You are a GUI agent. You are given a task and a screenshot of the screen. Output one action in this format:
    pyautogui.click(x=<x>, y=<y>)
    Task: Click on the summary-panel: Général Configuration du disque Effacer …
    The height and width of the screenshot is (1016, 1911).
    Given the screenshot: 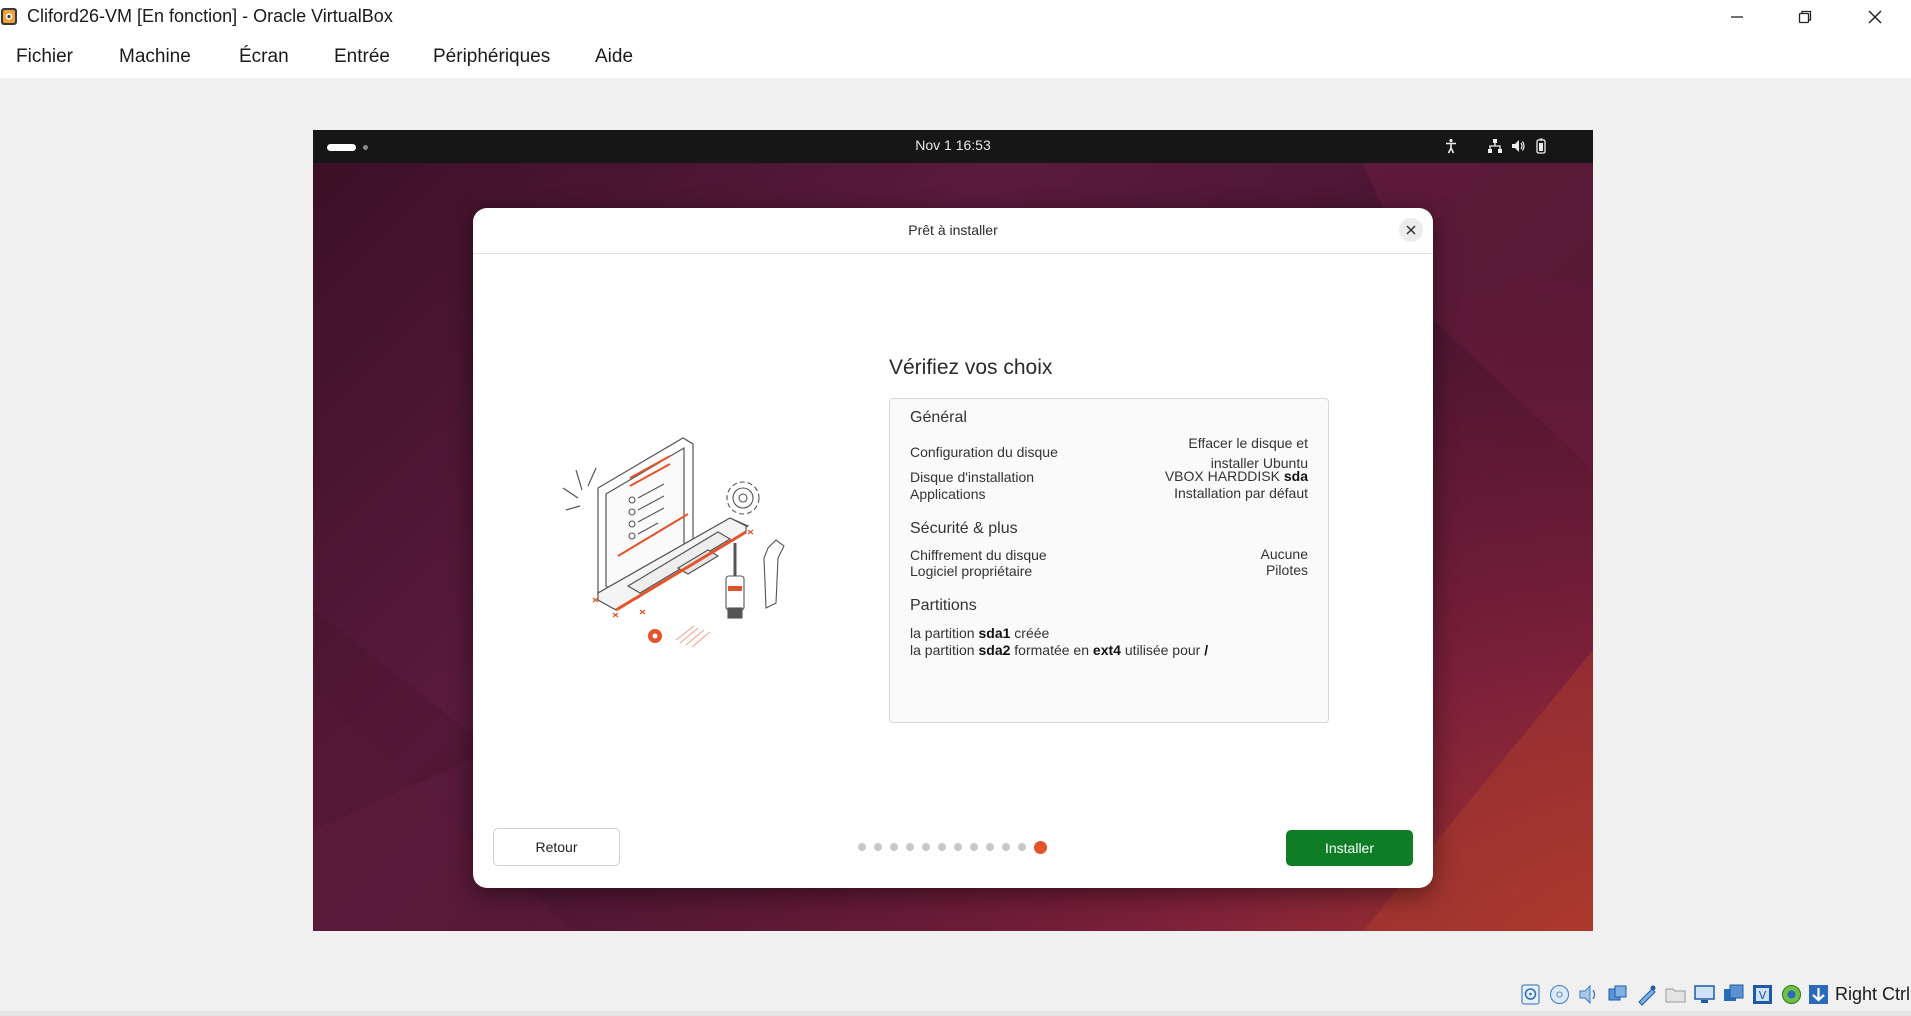 What is the action you would take?
    pyautogui.click(x=1109, y=560)
    